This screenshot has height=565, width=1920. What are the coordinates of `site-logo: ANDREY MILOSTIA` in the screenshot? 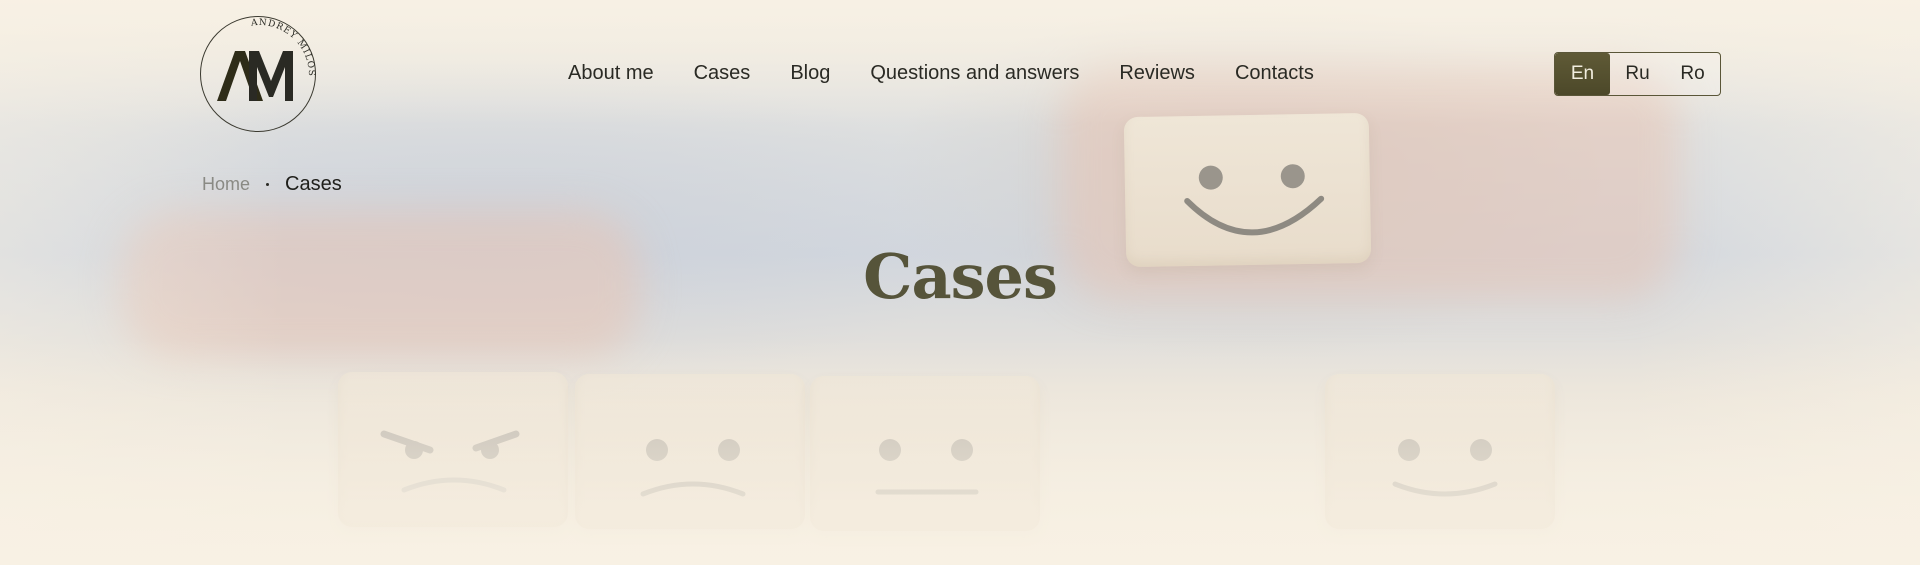 It's located at (258, 74).